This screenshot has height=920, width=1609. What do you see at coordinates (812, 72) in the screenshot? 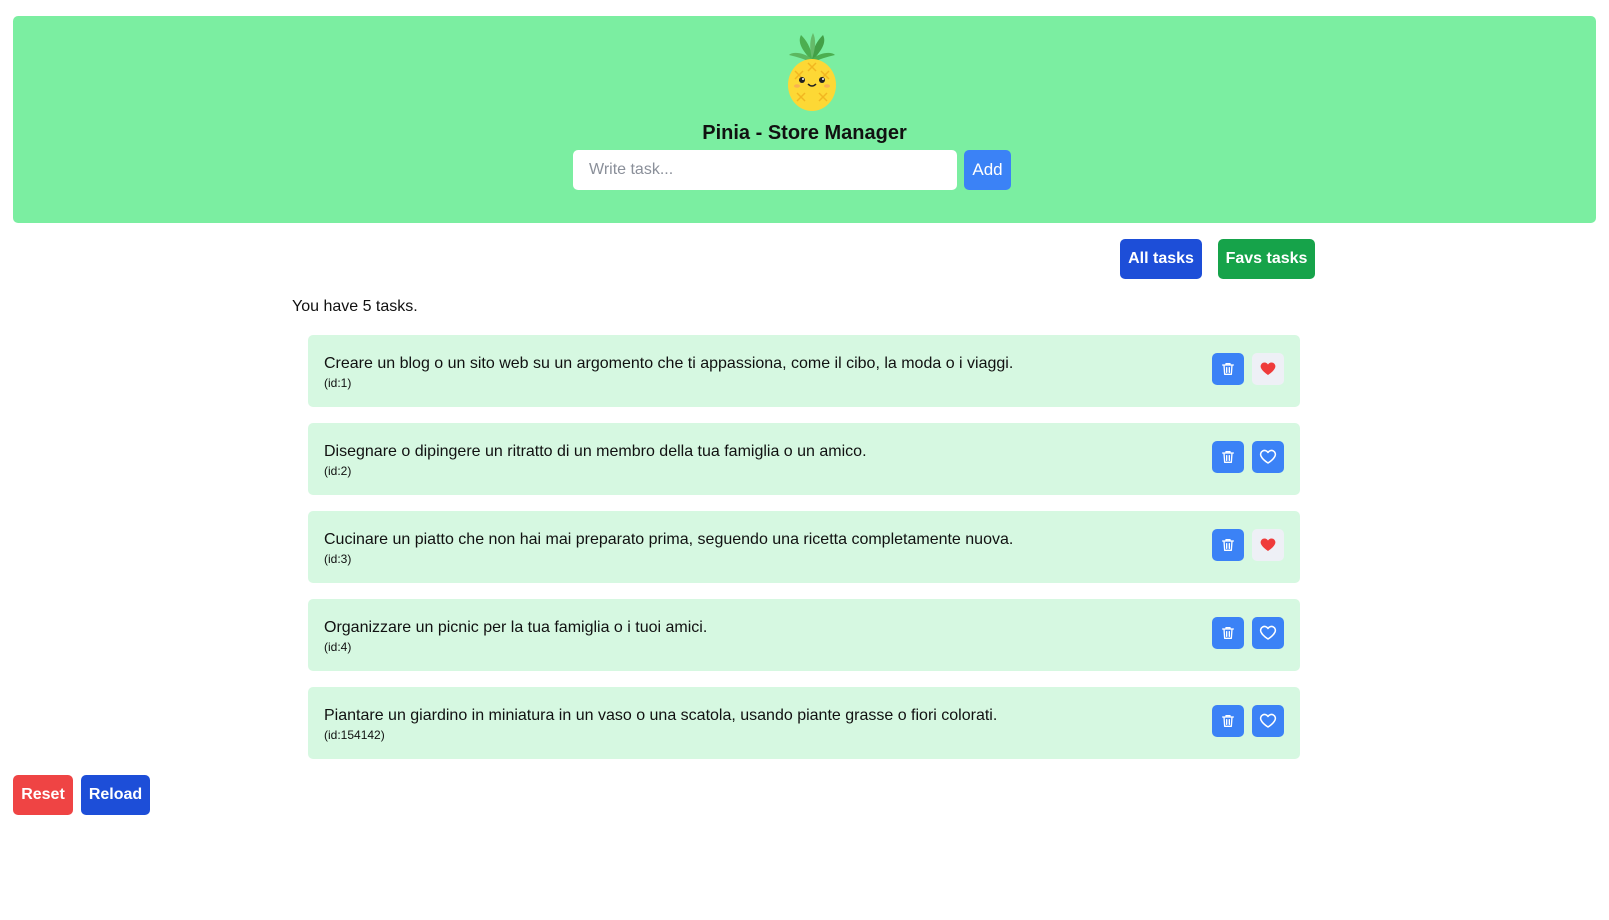
I see `pineapple-icon` at bounding box center [812, 72].